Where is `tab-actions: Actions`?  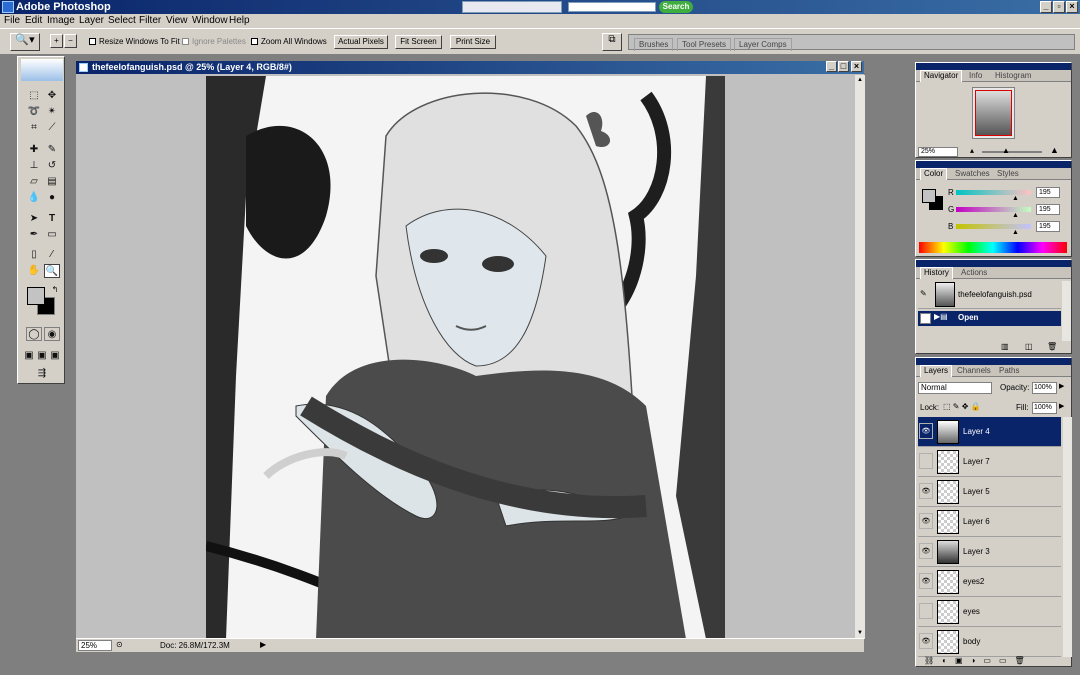 tab-actions: Actions is located at coordinates (974, 272).